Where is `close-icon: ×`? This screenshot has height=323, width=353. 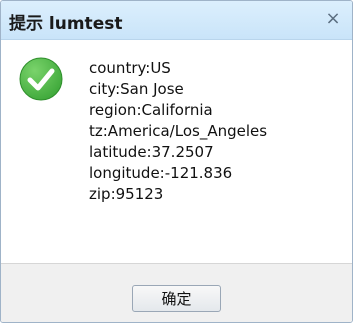 close-icon: × is located at coordinates (333, 19).